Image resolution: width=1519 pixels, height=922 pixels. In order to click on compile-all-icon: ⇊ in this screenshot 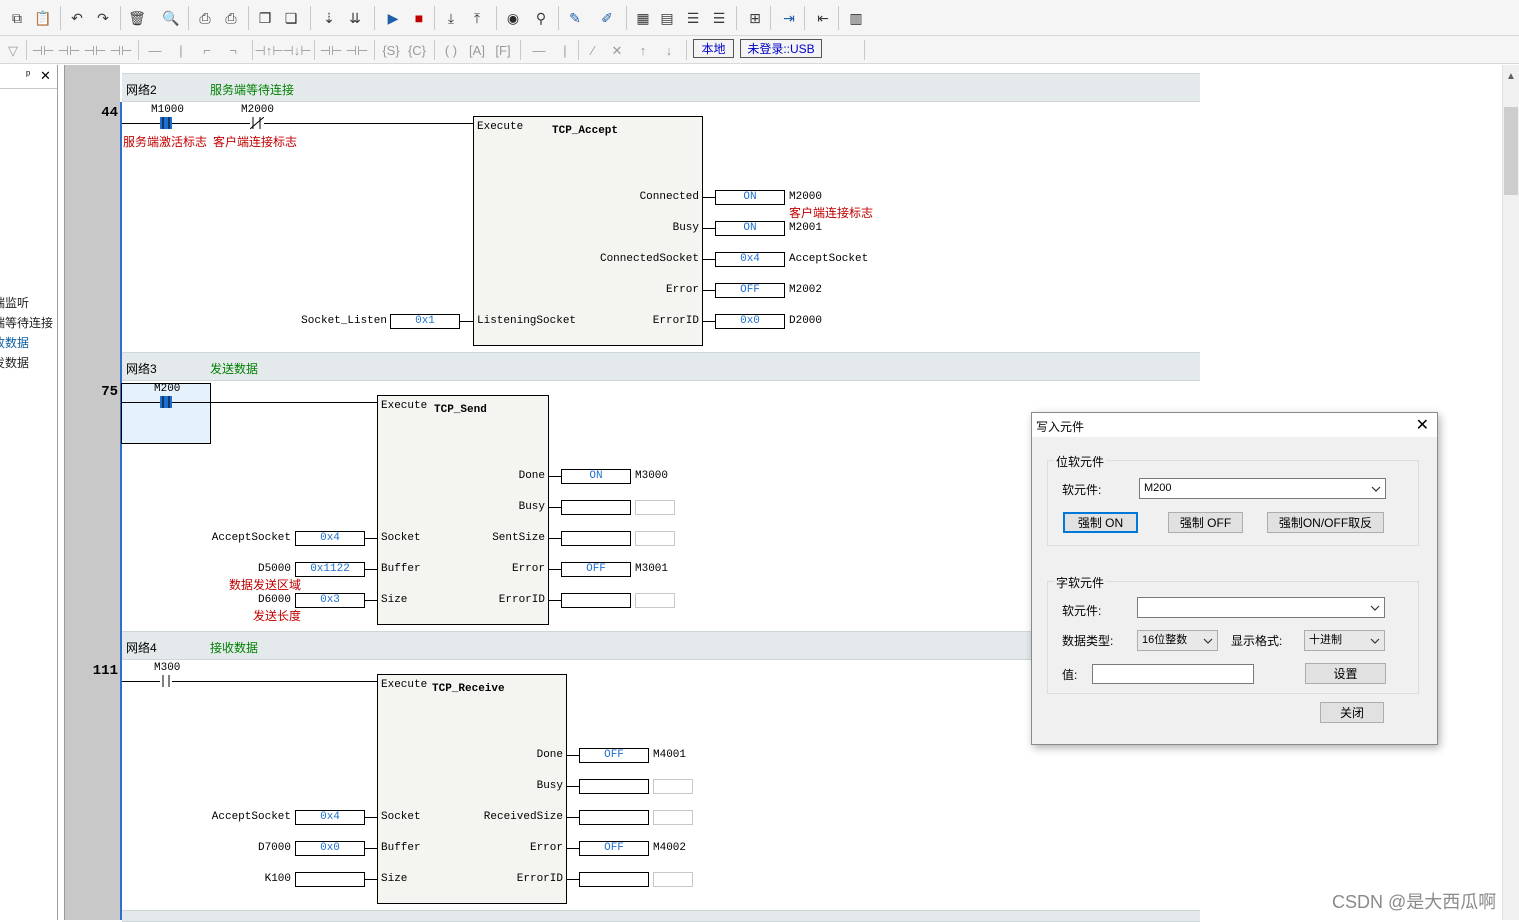, I will do `click(355, 18)`.